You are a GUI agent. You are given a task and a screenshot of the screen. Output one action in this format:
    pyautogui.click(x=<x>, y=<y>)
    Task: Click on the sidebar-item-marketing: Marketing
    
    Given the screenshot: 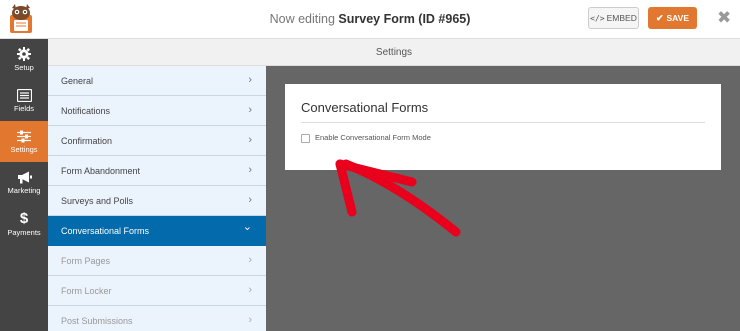 What is the action you would take?
    pyautogui.click(x=24, y=182)
    